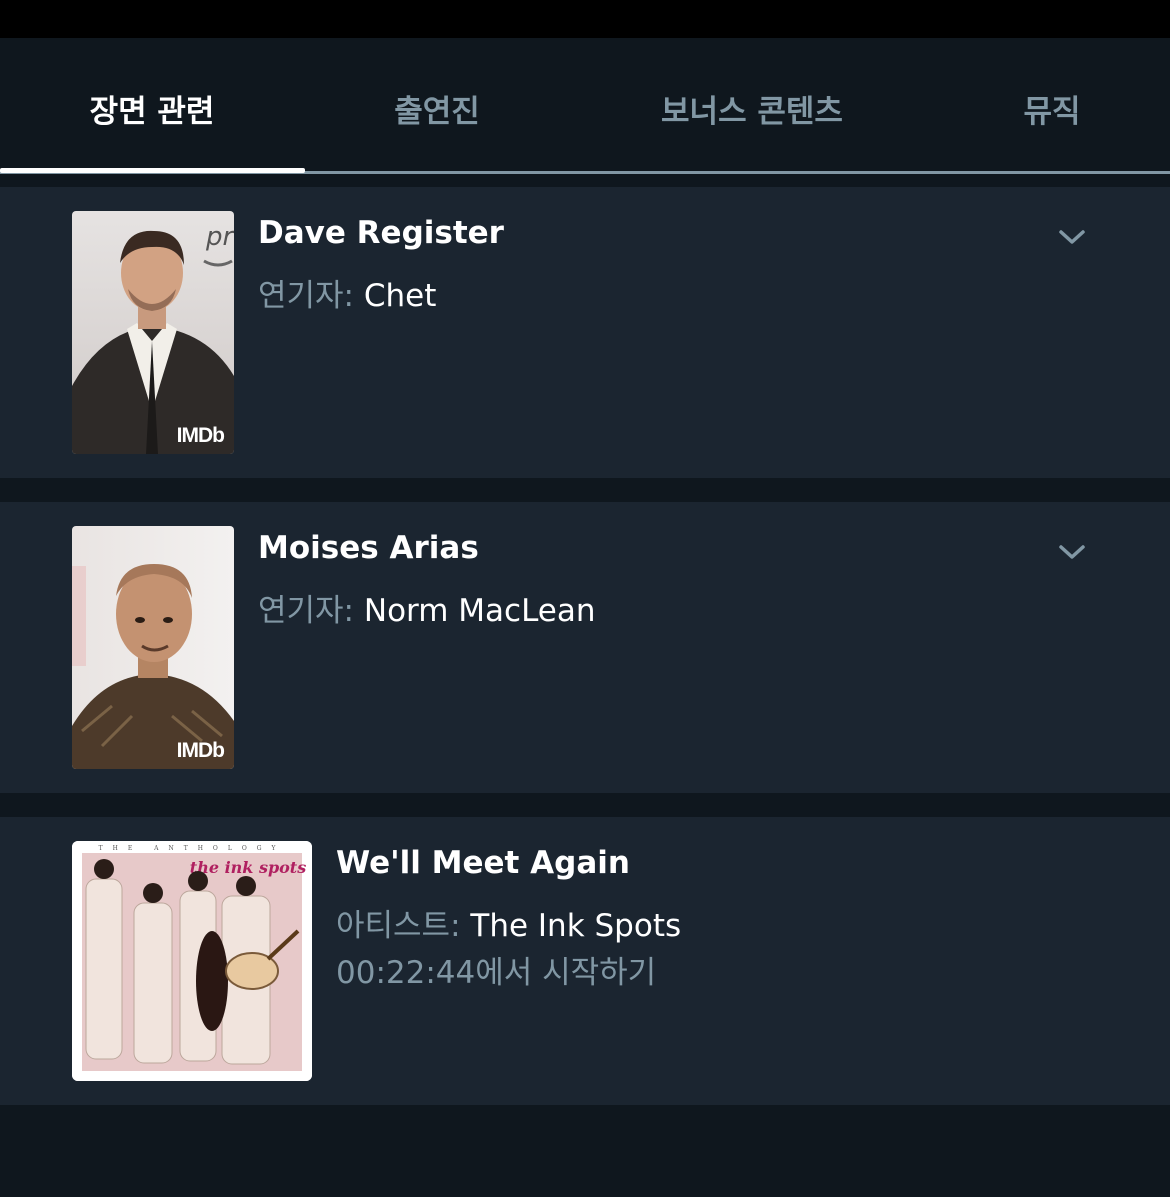 The height and width of the screenshot is (1197, 1170). Describe the element at coordinates (1051, 108) in the screenshot. I see `tab-music: 뮤직` at that location.